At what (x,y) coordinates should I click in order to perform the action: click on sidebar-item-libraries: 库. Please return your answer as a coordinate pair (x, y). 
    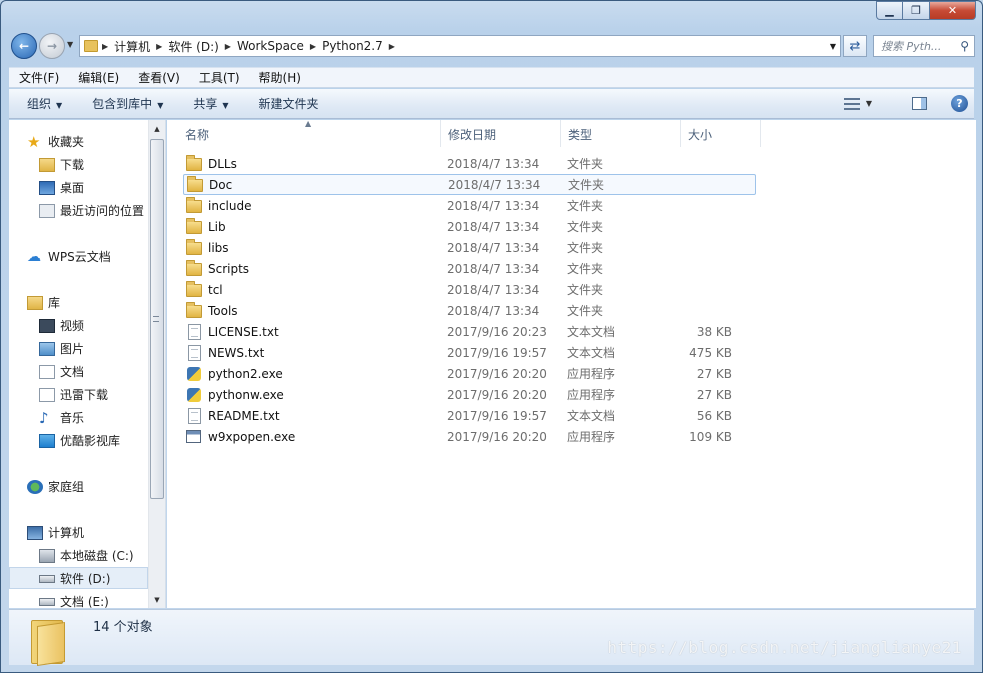
    Looking at the image, I should click on (43, 302).